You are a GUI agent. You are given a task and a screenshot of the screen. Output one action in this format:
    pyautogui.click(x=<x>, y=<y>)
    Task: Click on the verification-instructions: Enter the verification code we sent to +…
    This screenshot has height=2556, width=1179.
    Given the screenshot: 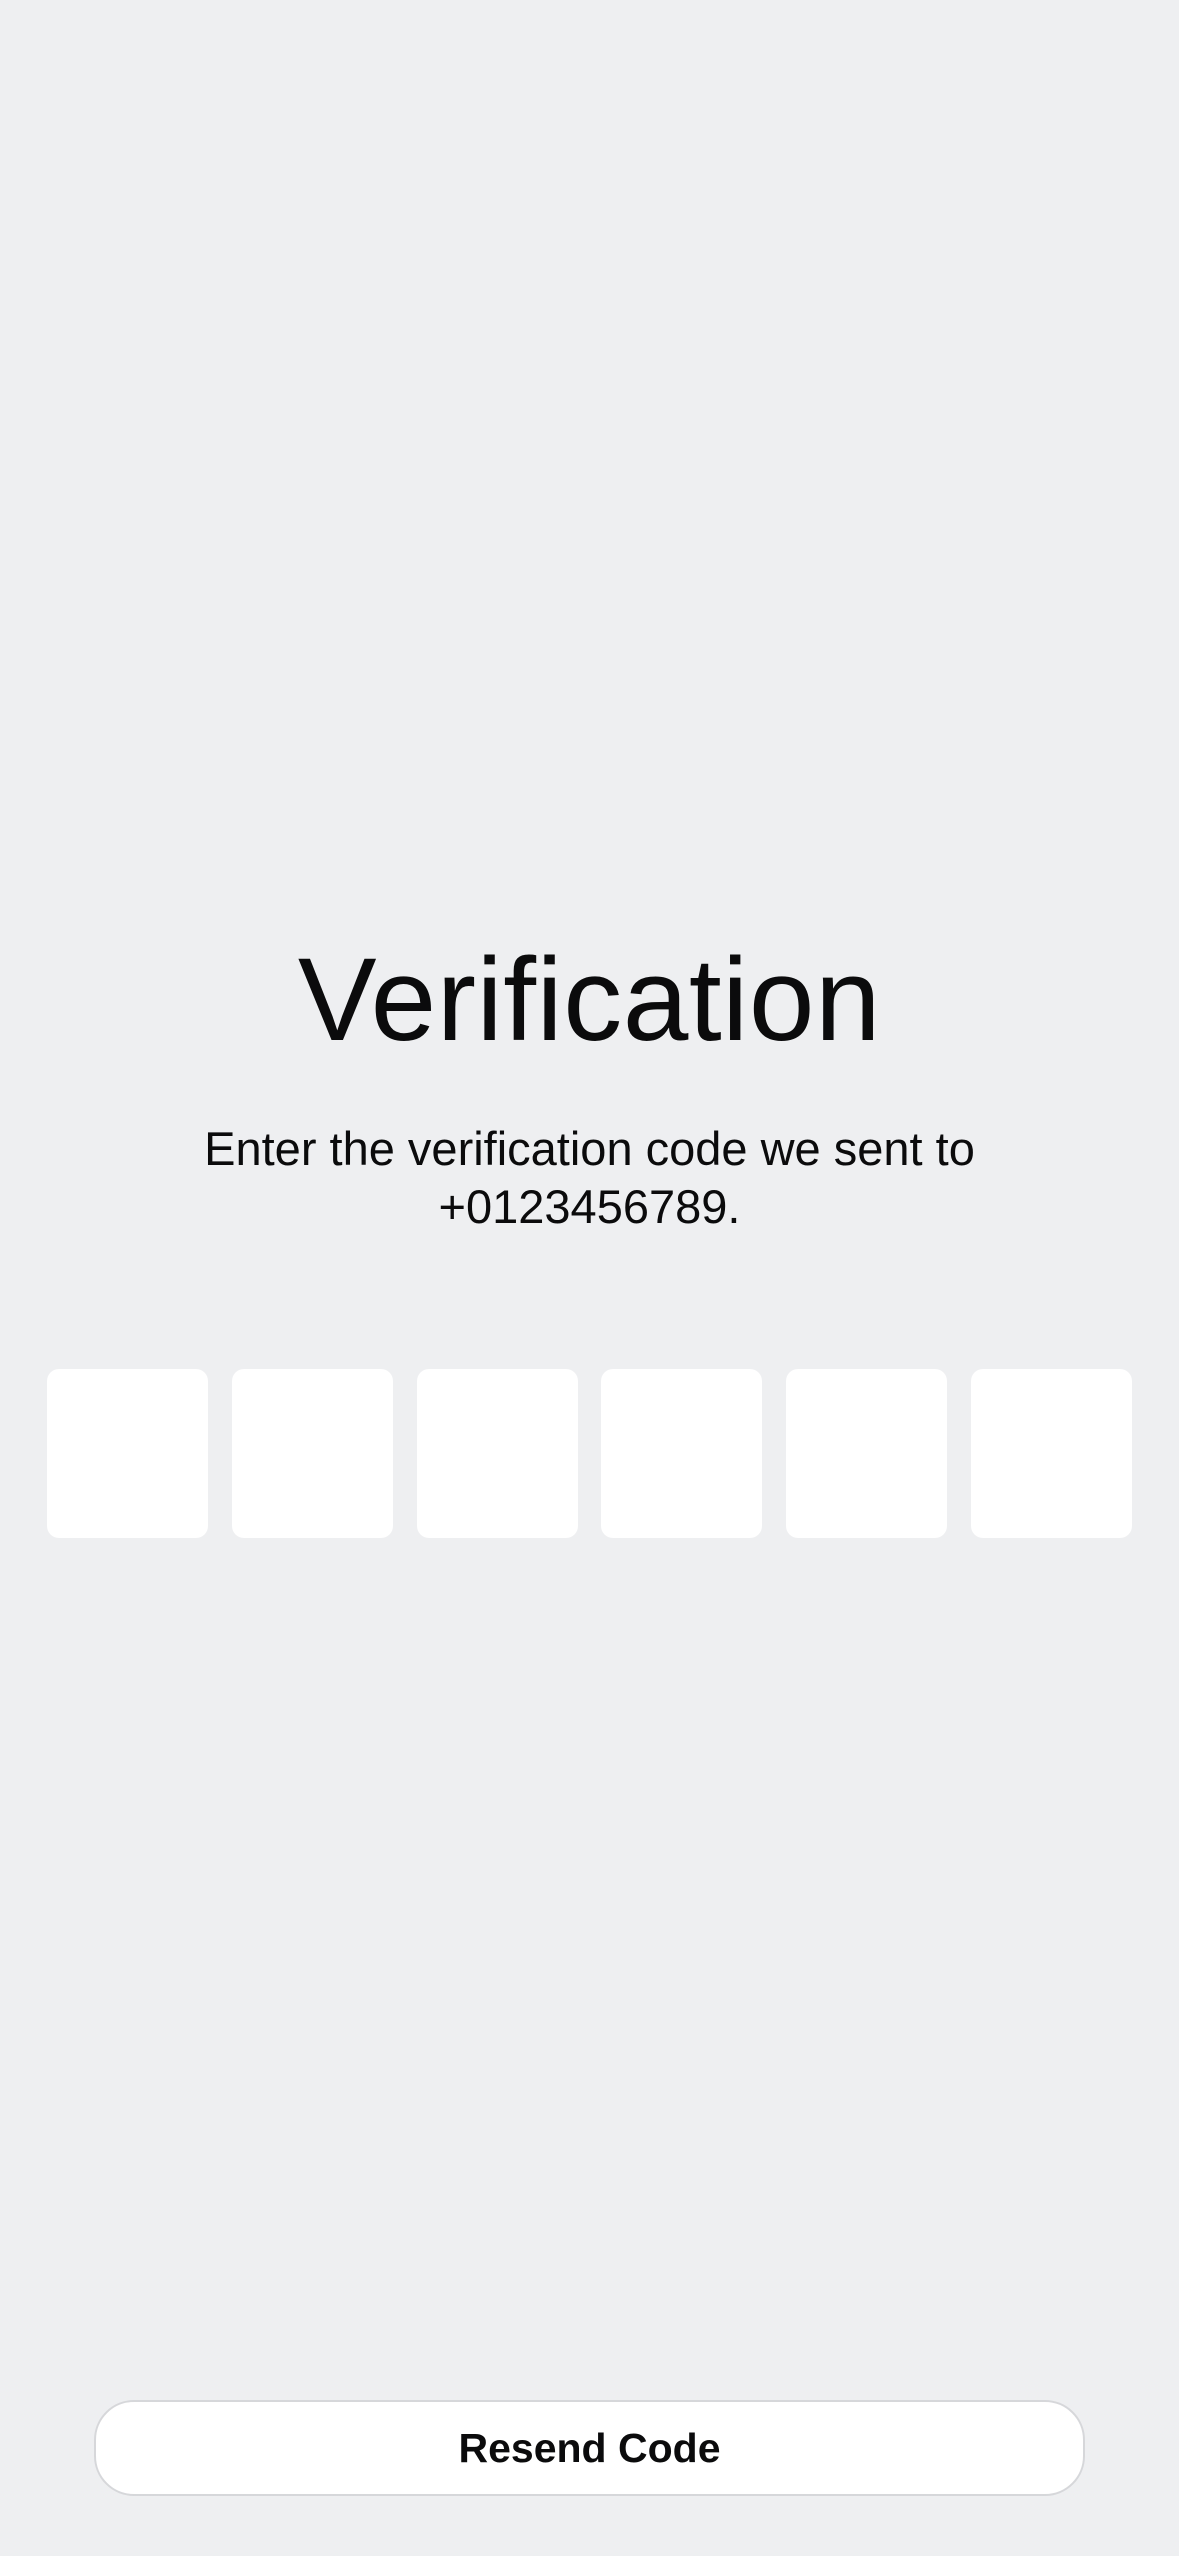 What is the action you would take?
    pyautogui.click(x=589, y=1178)
    